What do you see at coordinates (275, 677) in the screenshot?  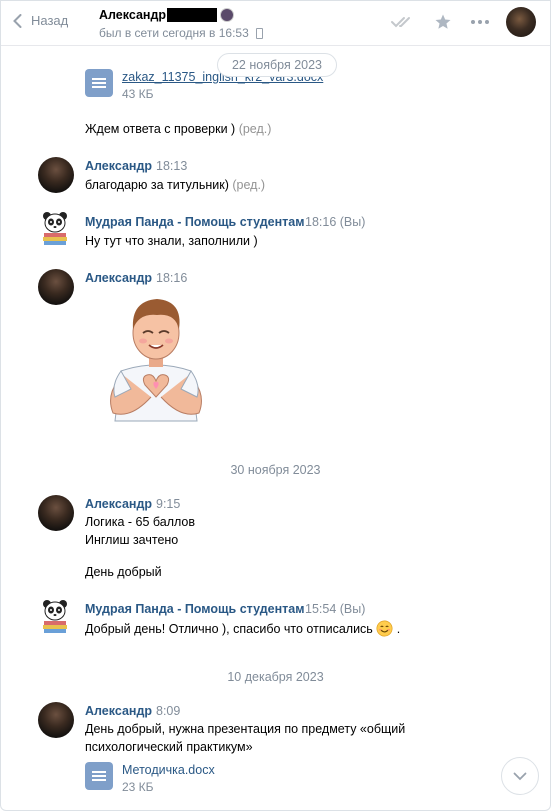 I see `date-separator: 10 декабря 2023` at bounding box center [275, 677].